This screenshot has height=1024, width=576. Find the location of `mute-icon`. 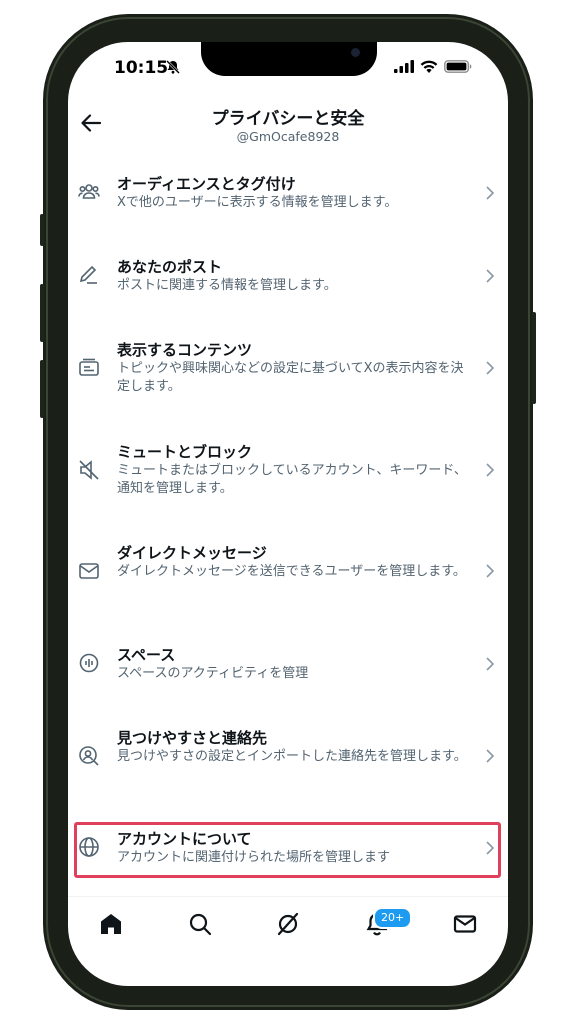

mute-icon is located at coordinates (89, 470).